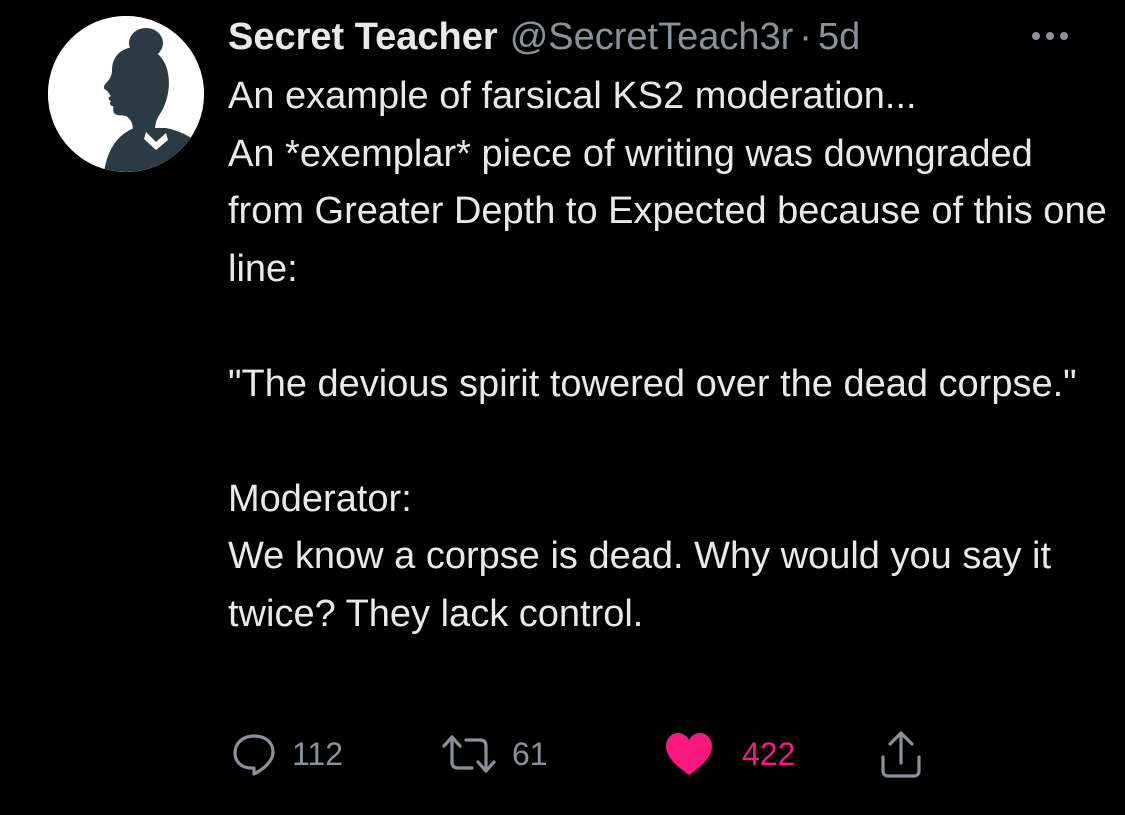 The height and width of the screenshot is (815, 1125). Describe the element at coordinates (769, 753) in the screenshot. I see `like-count: 422` at that location.